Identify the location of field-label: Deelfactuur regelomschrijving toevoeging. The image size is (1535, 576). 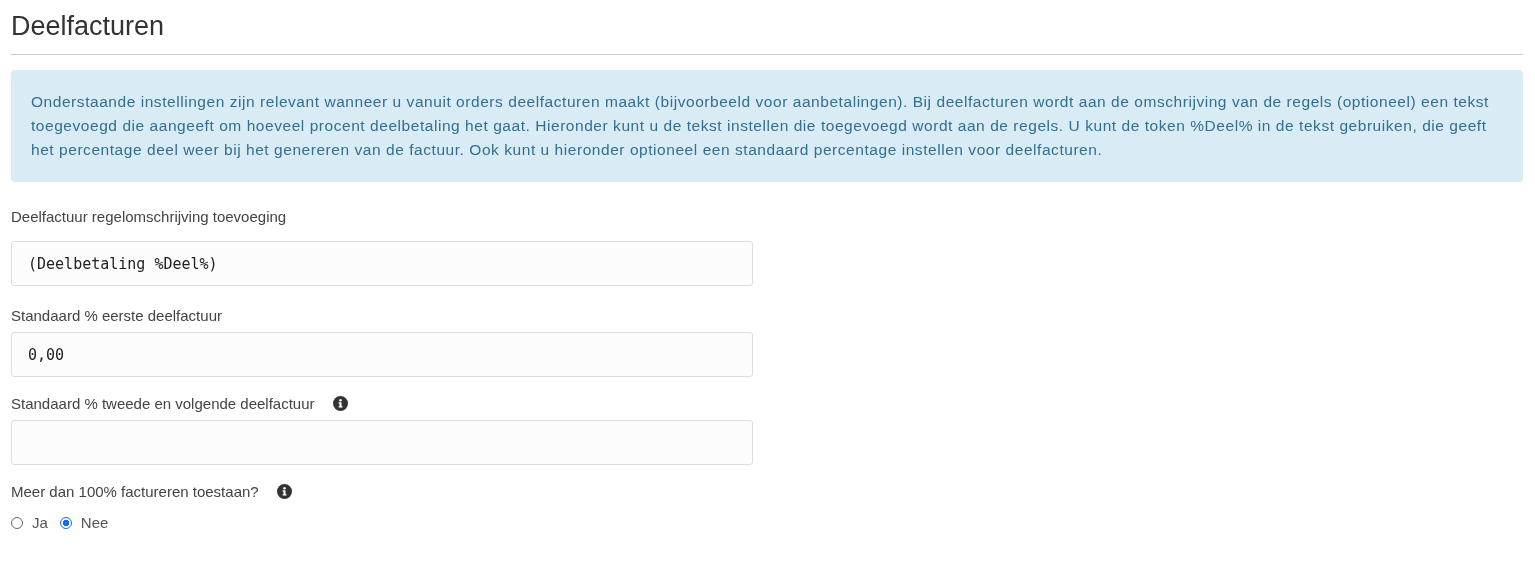
(149, 216).